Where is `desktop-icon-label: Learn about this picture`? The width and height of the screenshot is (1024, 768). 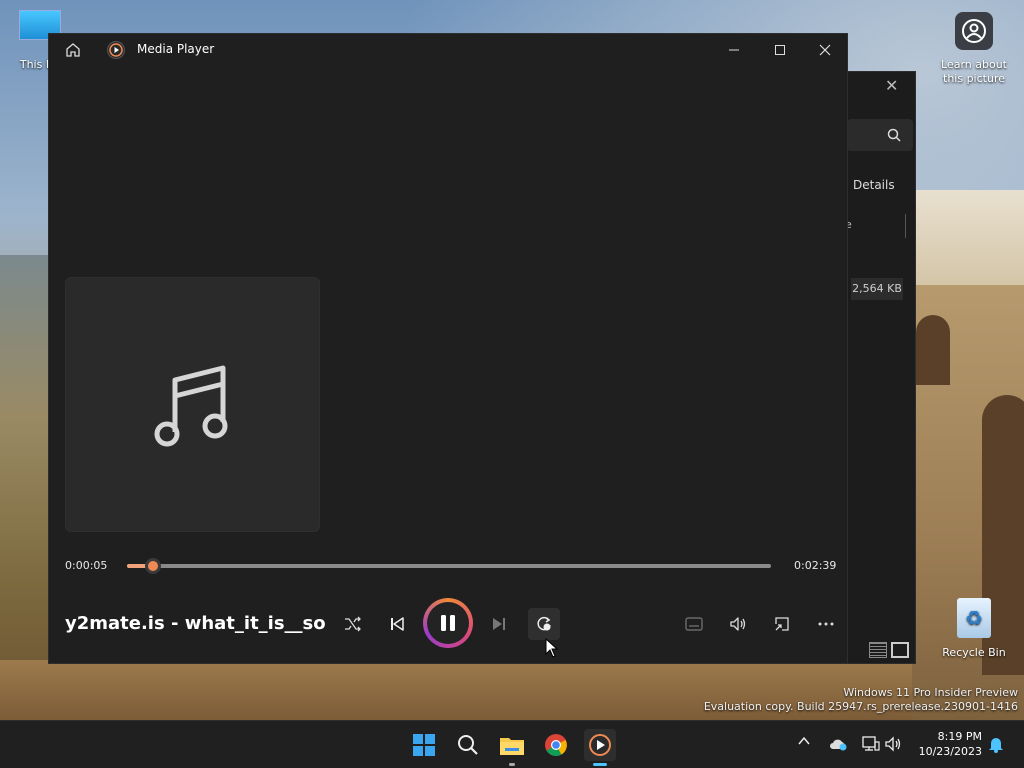
desktop-icon-label: Learn about this picture is located at coordinates (974, 71).